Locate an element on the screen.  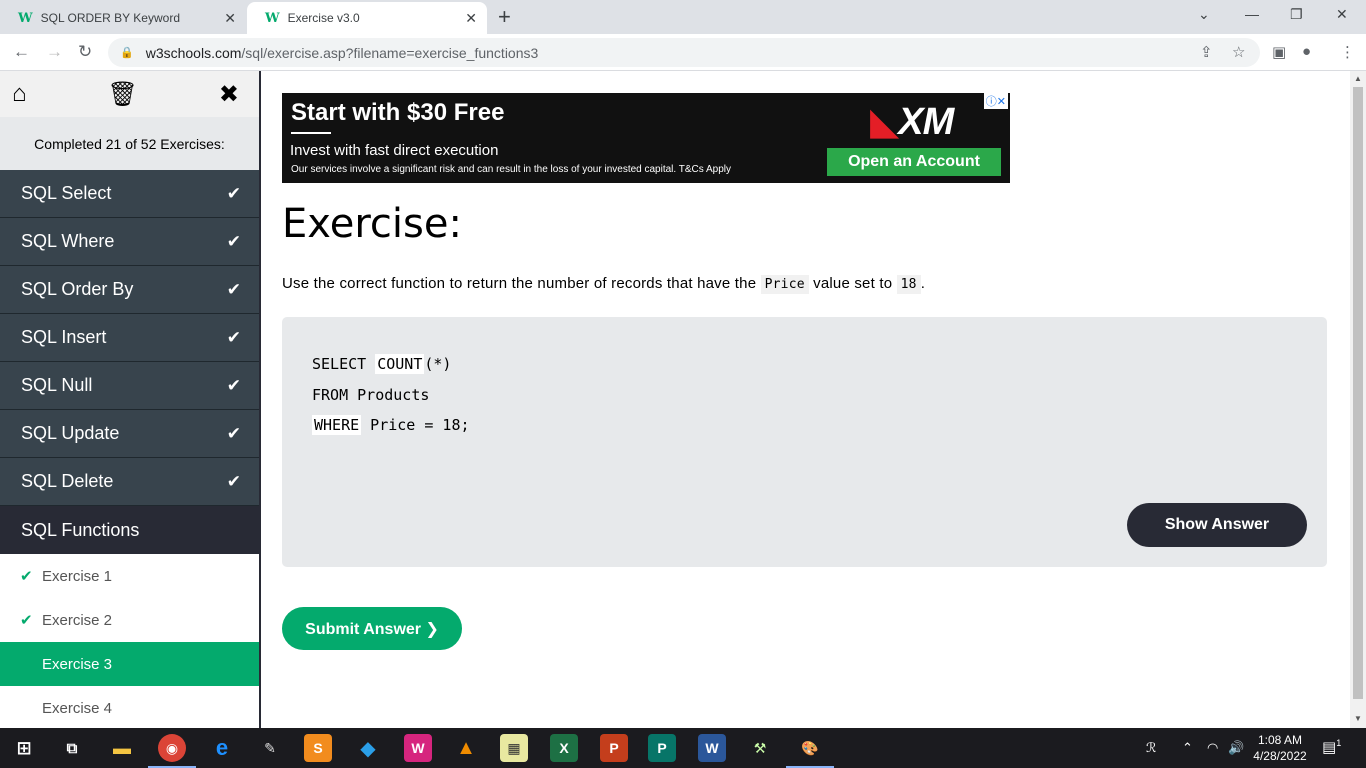
app-icon: ◆ is located at coordinates (368, 748).